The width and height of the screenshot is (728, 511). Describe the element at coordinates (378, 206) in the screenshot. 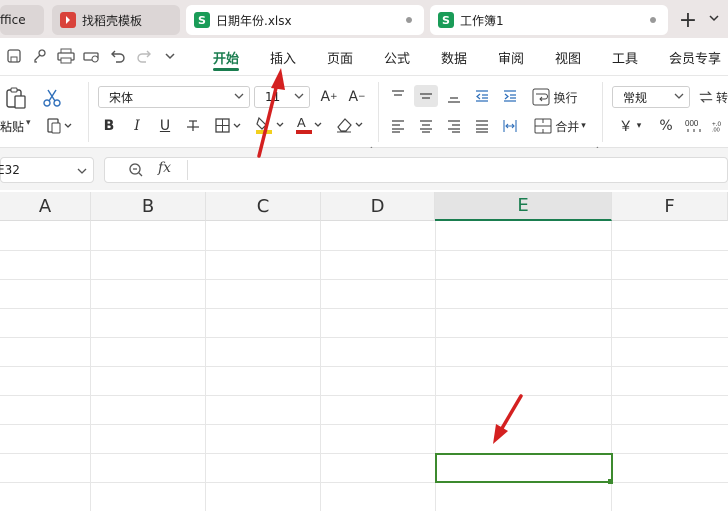

I see `column-header-d: D` at that location.